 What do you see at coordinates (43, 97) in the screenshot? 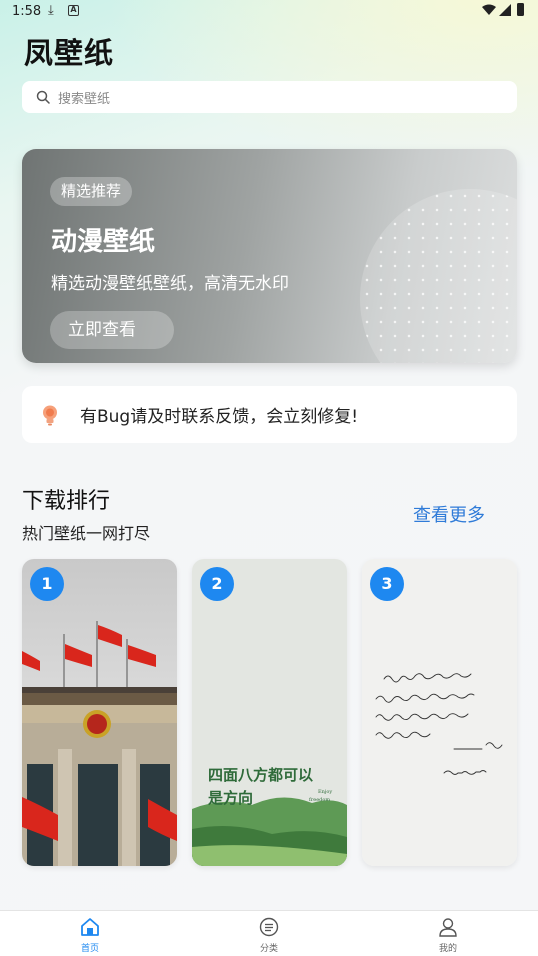
I see `search-icon` at bounding box center [43, 97].